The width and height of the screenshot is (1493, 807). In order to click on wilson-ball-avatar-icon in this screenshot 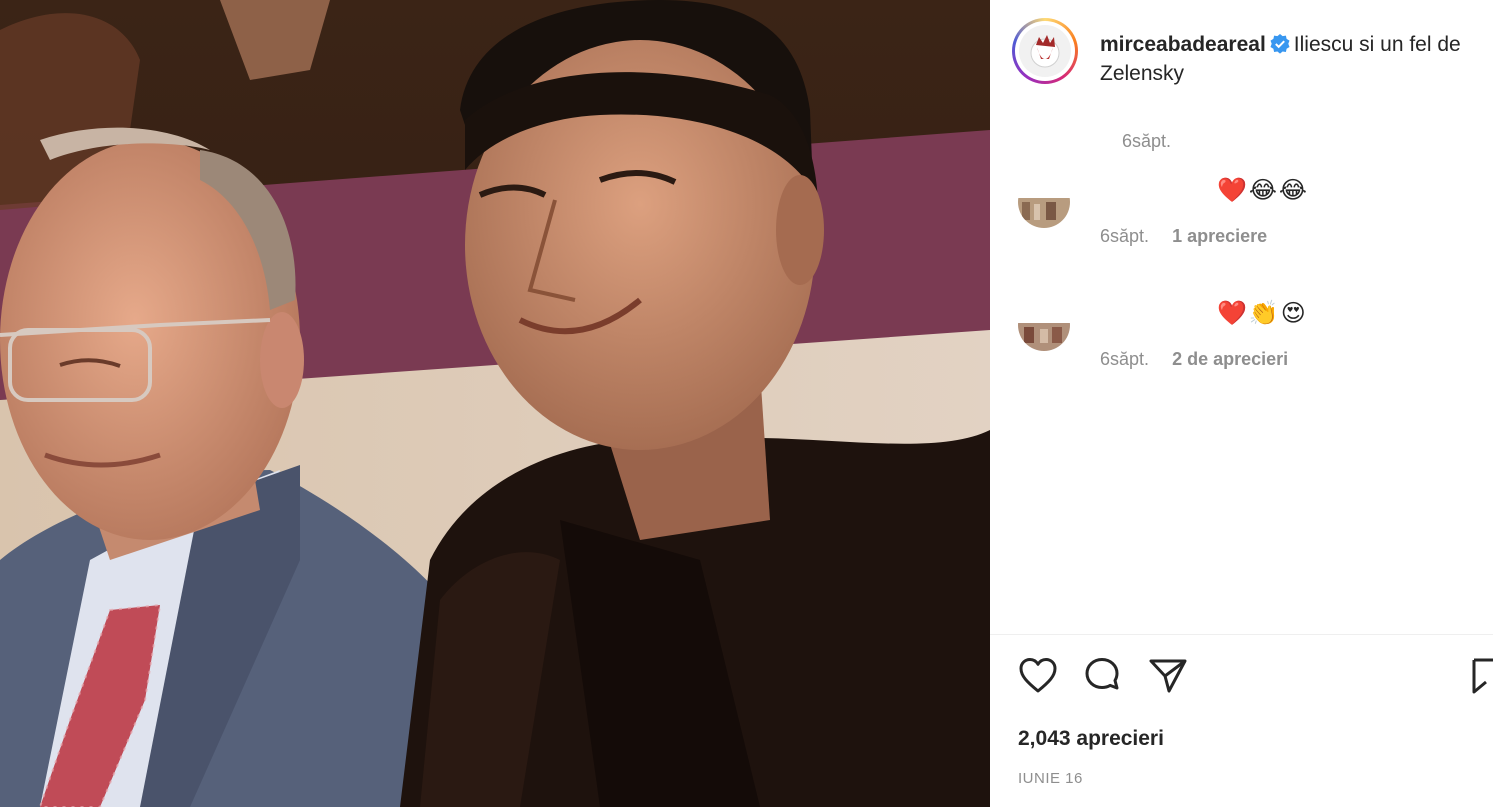, I will do `click(1045, 51)`.